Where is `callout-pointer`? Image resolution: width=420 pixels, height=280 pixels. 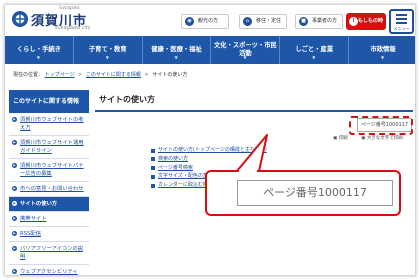 callout-pointer is located at coordinates (252, 153).